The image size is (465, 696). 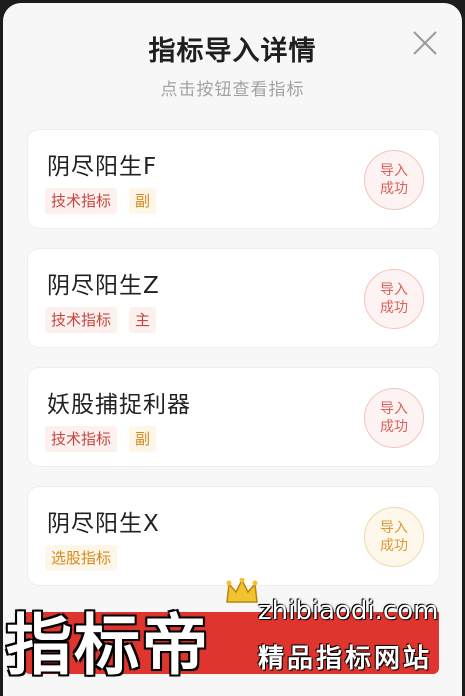 I want to click on indicator-name: 阴尽阳生Z, so click(x=103, y=286).